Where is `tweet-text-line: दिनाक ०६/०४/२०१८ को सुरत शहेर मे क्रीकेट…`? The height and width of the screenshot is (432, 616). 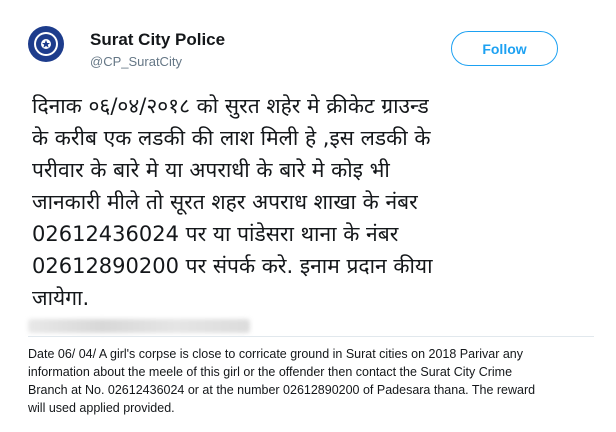
tweet-text-line: दिनाक ०६/०४/२०१८ को सुरत शहेर मे क्रीकेट… is located at coordinates (230, 106).